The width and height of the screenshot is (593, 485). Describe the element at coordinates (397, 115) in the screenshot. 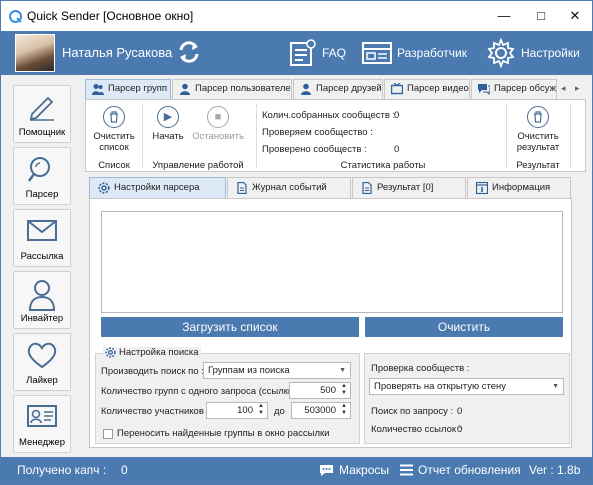

I see `stat-collected-value: 0` at that location.